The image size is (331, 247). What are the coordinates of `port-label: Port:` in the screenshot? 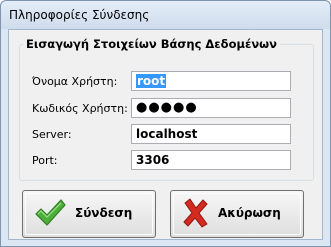 It's located at (45, 160).